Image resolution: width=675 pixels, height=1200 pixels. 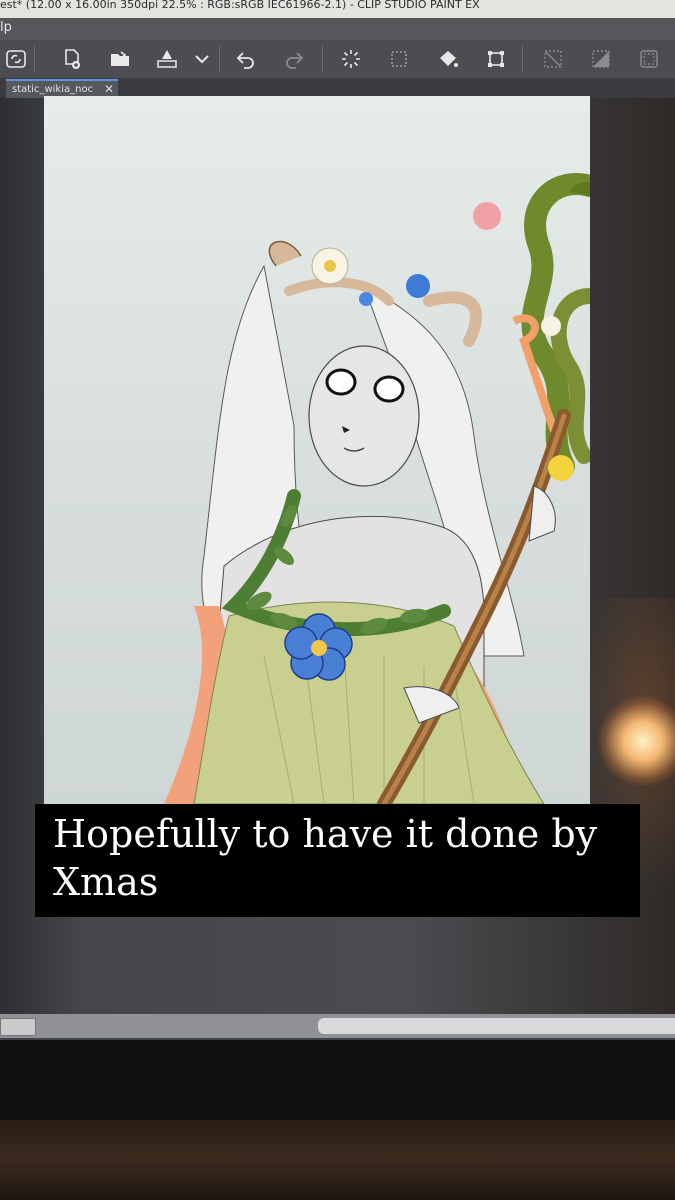 What do you see at coordinates (337, 1080) in the screenshot?
I see `monitor-bezel` at bounding box center [337, 1080].